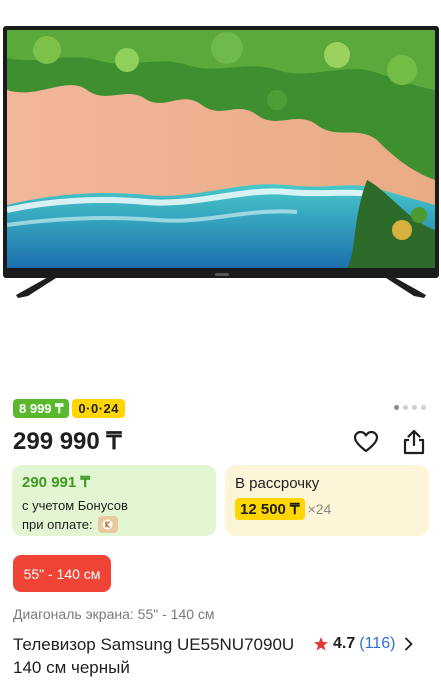  I want to click on bonus-description: с учетом Бонусов при оплате:, so click(114, 515).